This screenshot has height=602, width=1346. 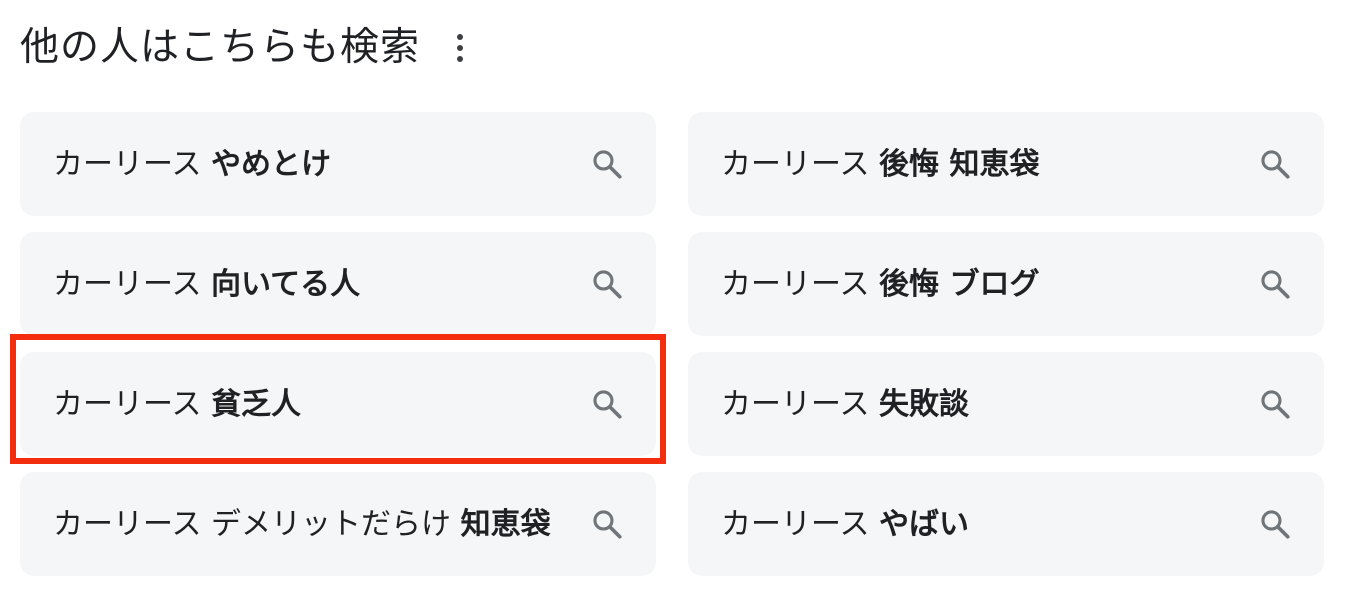 I want to click on chip-label: カーリース 後悔 知恵袋, so click(x=880, y=164).